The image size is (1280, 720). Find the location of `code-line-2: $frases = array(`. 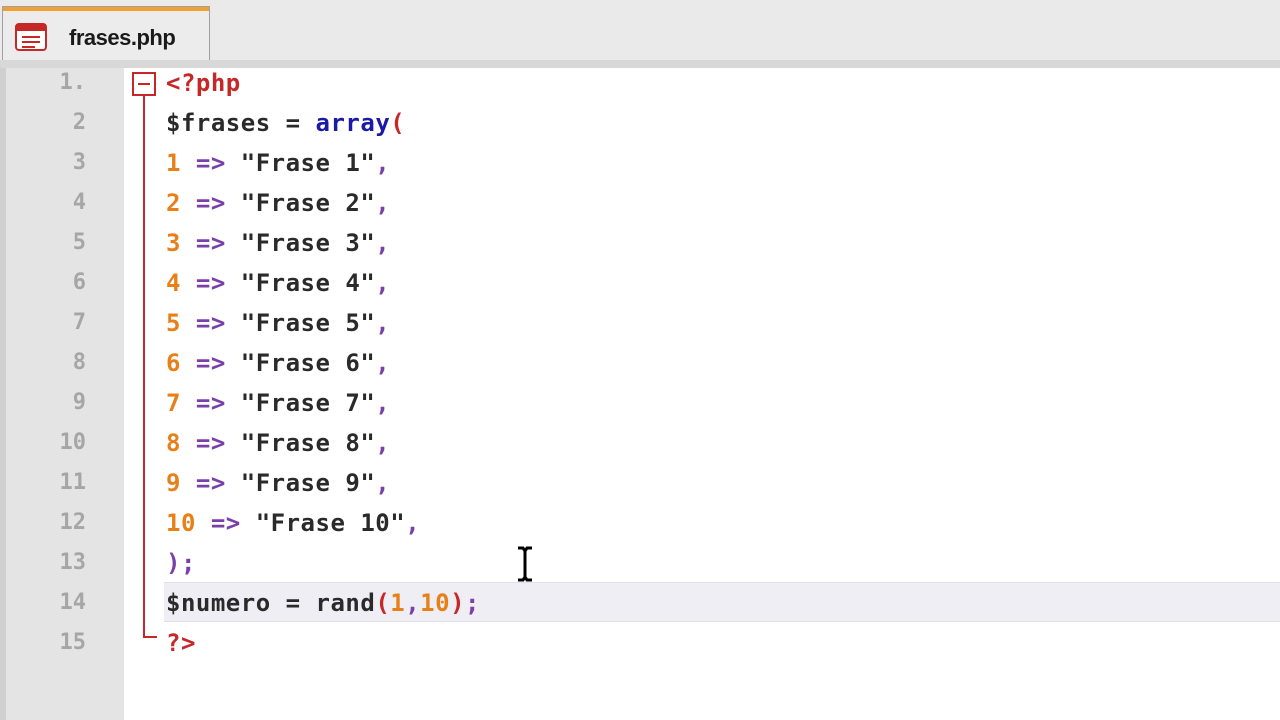

code-line-2: $frases = array( is located at coordinates (285, 123).